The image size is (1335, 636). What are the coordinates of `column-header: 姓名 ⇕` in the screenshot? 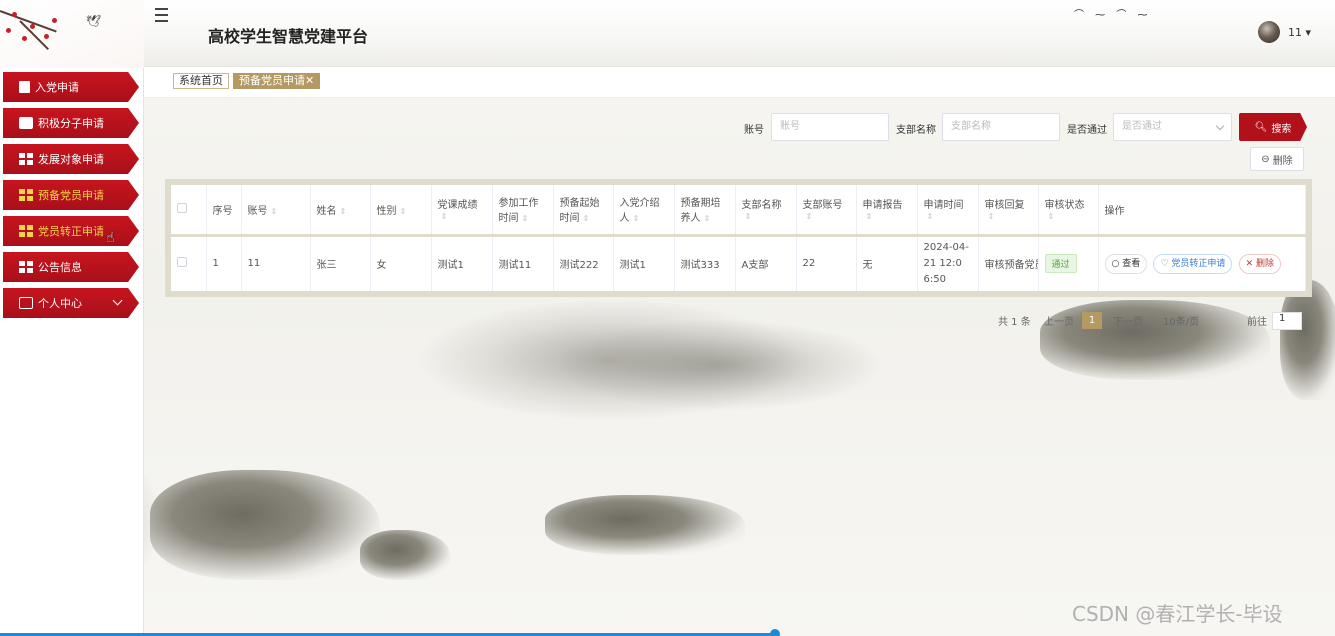 It's located at (340, 211).